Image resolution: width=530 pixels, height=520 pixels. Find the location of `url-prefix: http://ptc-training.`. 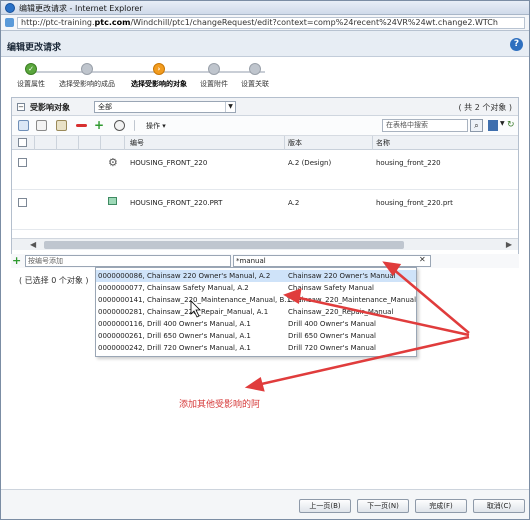

url-prefix: http://ptc-training. is located at coordinates (58, 22).